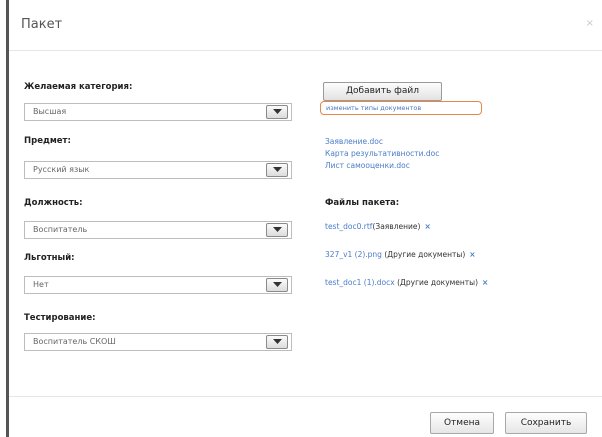 This screenshot has width=602, height=437. What do you see at coordinates (353, 254) in the screenshot?
I see `file-link: 327_v1 (2).png` at bounding box center [353, 254].